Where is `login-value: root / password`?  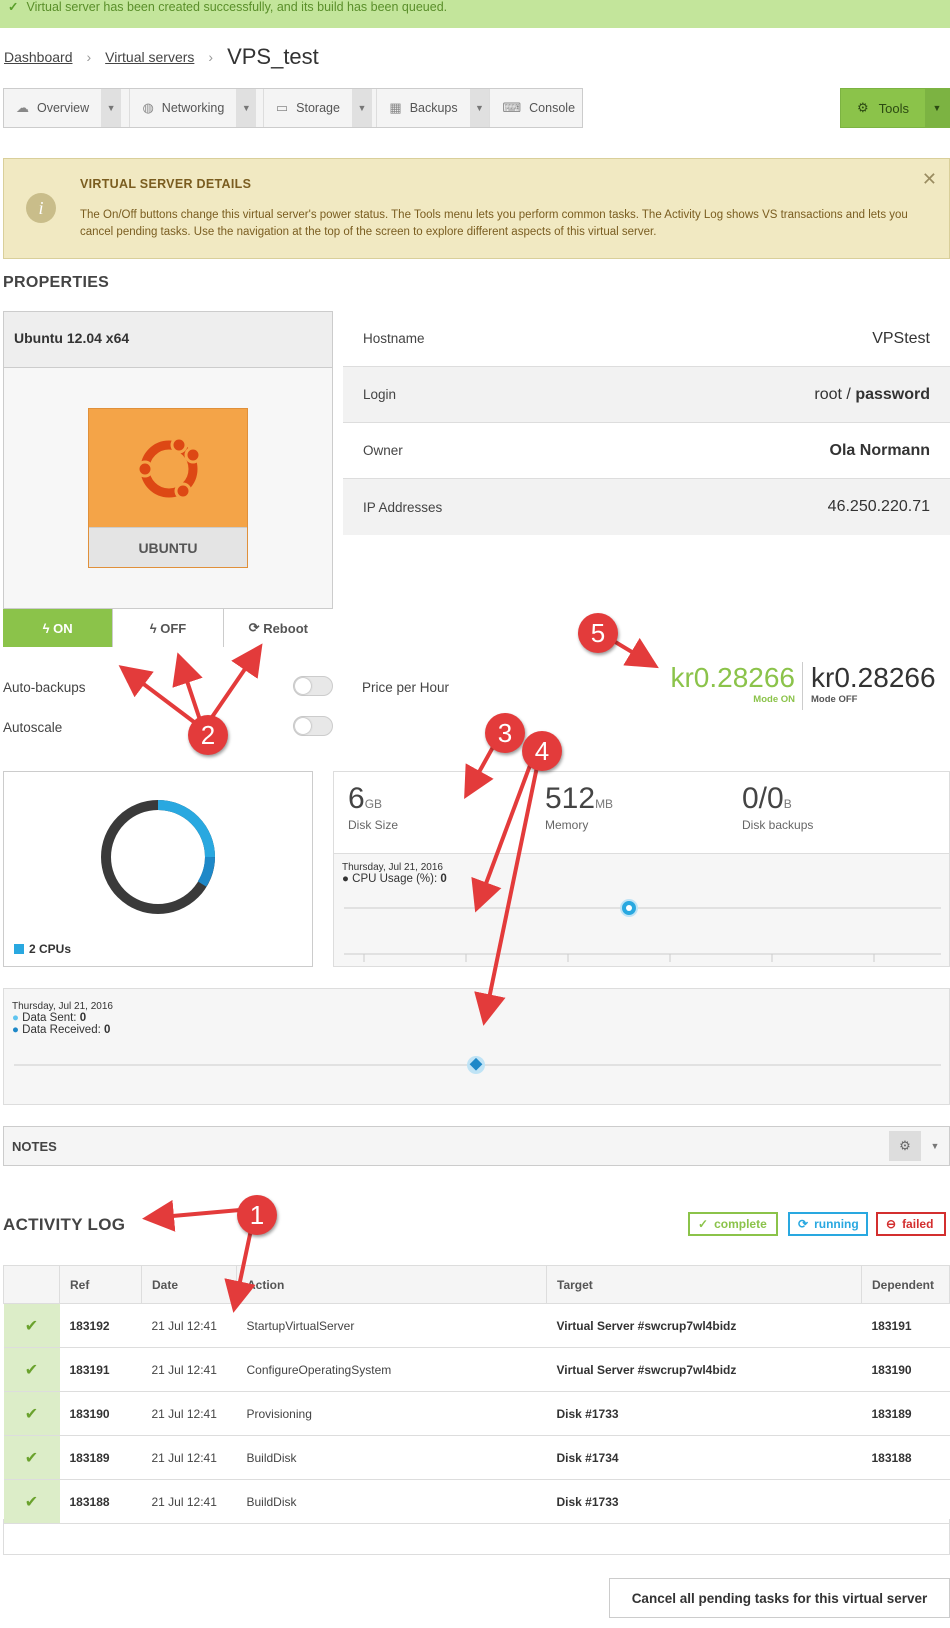 login-value: root / password is located at coordinates (872, 395).